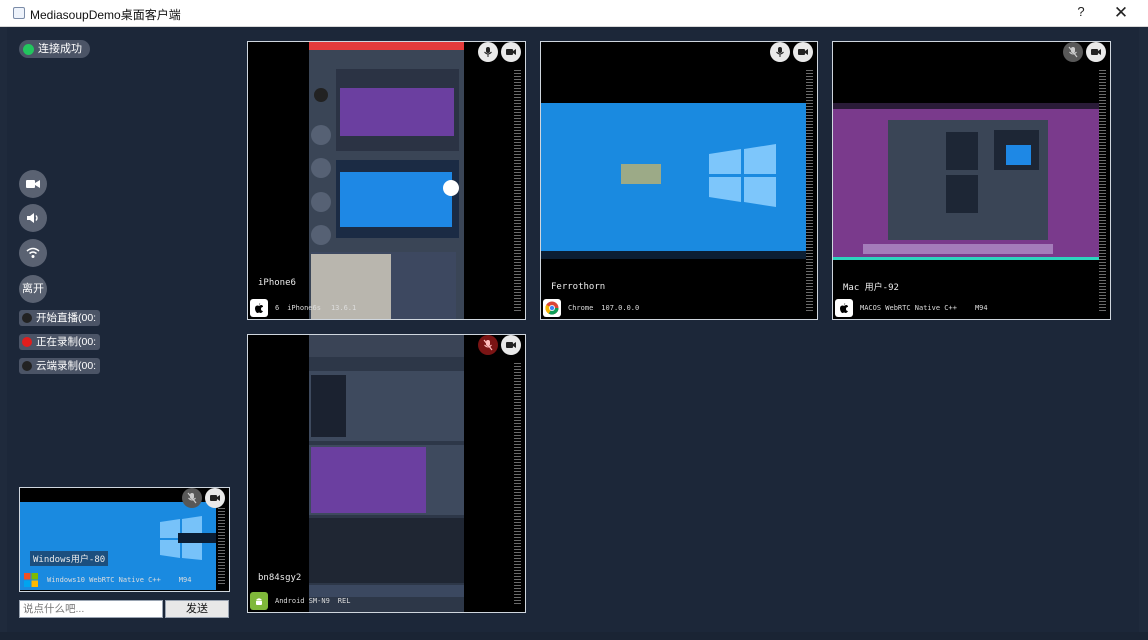  Describe the element at coordinates (69, 558) in the screenshot. I see `self-name: Windows用户-80` at that location.